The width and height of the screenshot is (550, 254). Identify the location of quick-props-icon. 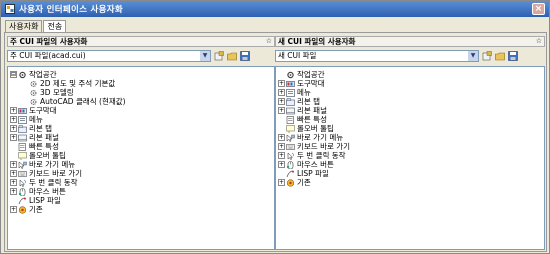
(22, 146).